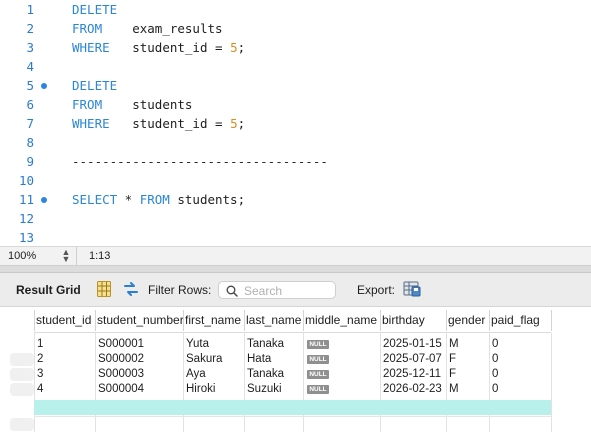  Describe the element at coordinates (295, 344) in the screenshot. I see `table-row: 1 S000001 Yuta Tanaka NULL 2025-01-15 M 0` at that location.